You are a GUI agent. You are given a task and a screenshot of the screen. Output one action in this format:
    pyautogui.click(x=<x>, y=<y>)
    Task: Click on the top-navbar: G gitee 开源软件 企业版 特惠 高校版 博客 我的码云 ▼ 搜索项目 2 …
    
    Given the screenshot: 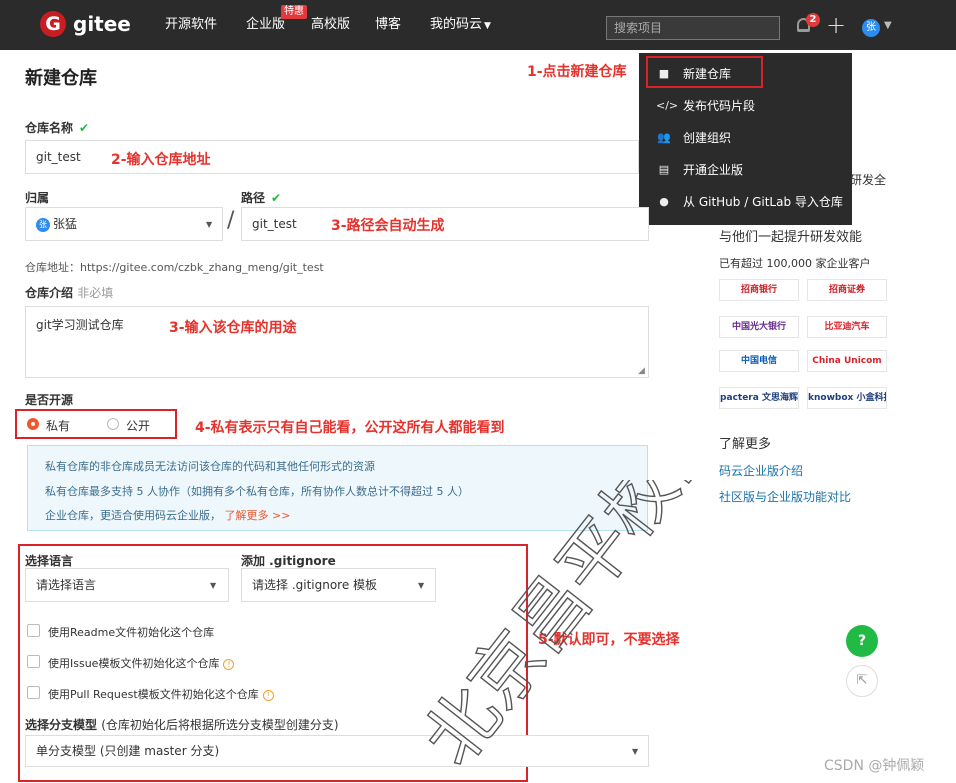 What is the action you would take?
    pyautogui.click(x=478, y=25)
    